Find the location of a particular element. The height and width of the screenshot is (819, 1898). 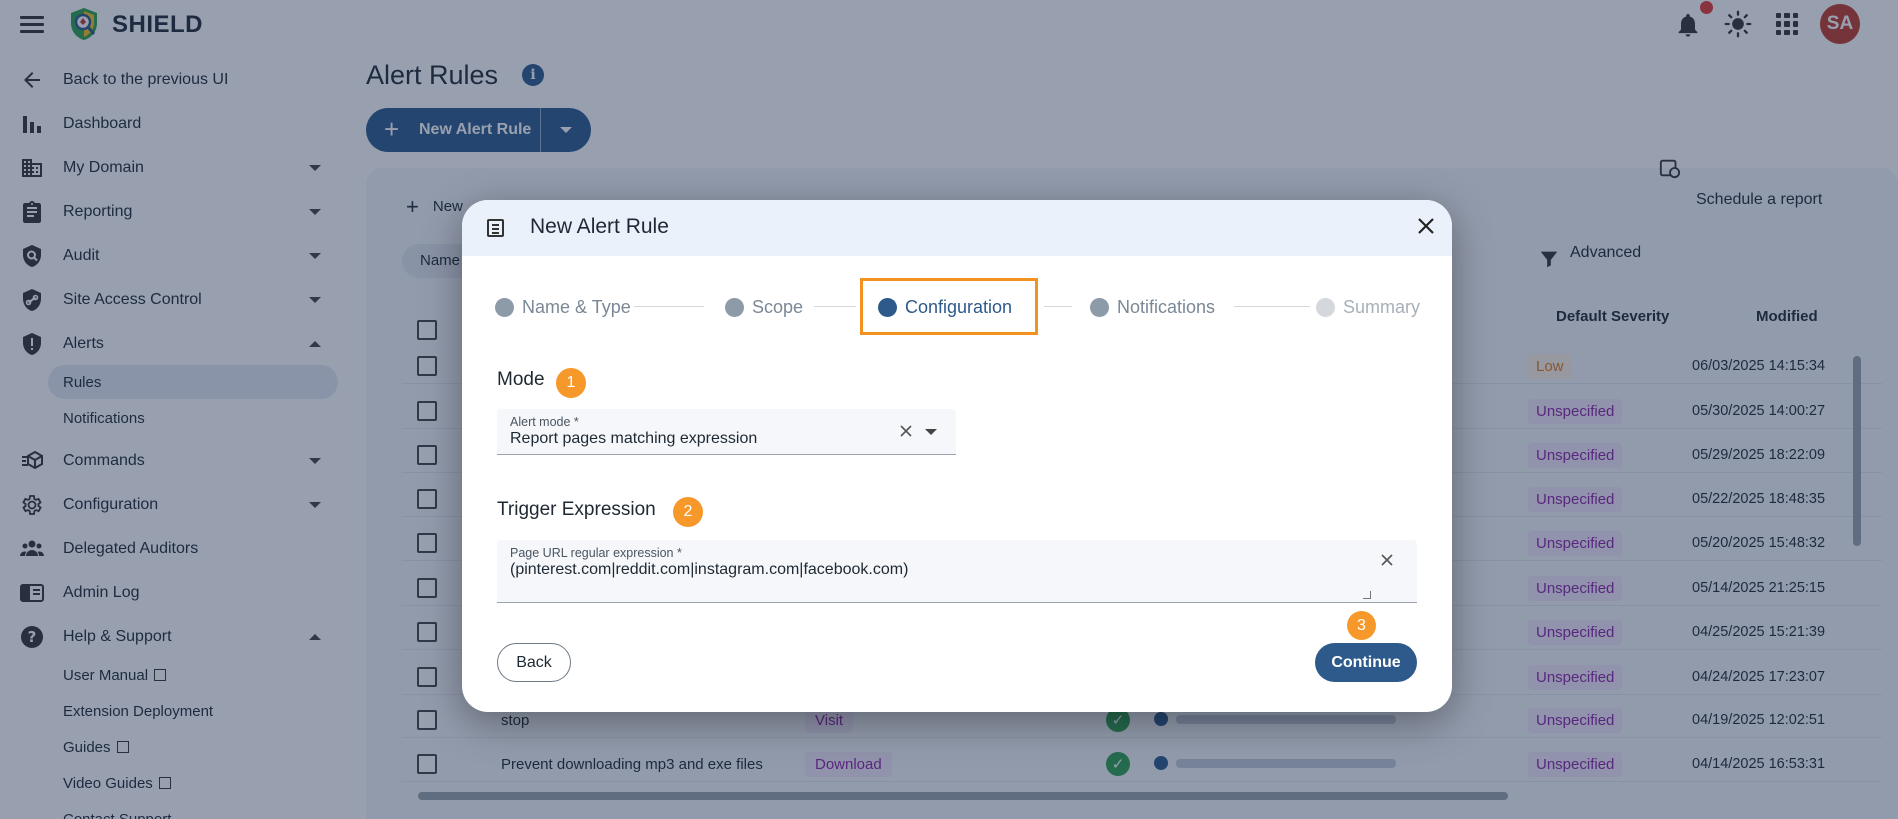

step-label: Notifications is located at coordinates (1166, 307).